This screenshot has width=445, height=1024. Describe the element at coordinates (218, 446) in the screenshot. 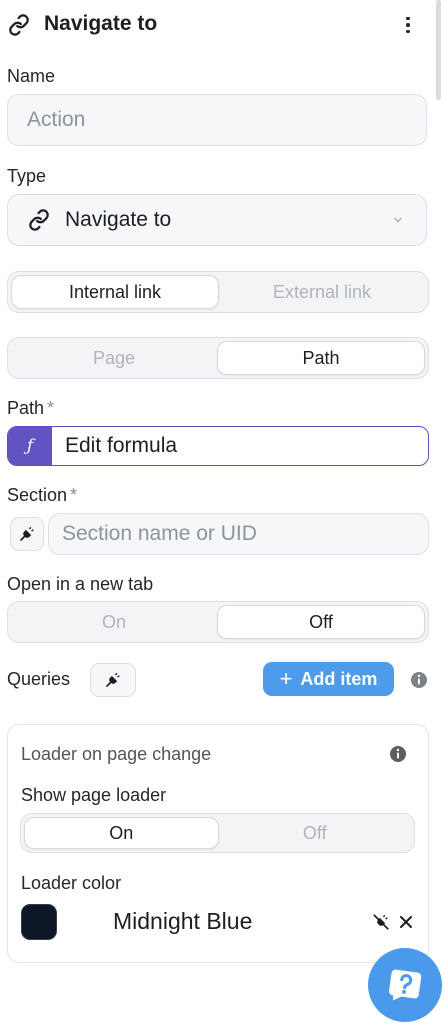

I see `path-formula-field: ƒ Edit formula` at that location.